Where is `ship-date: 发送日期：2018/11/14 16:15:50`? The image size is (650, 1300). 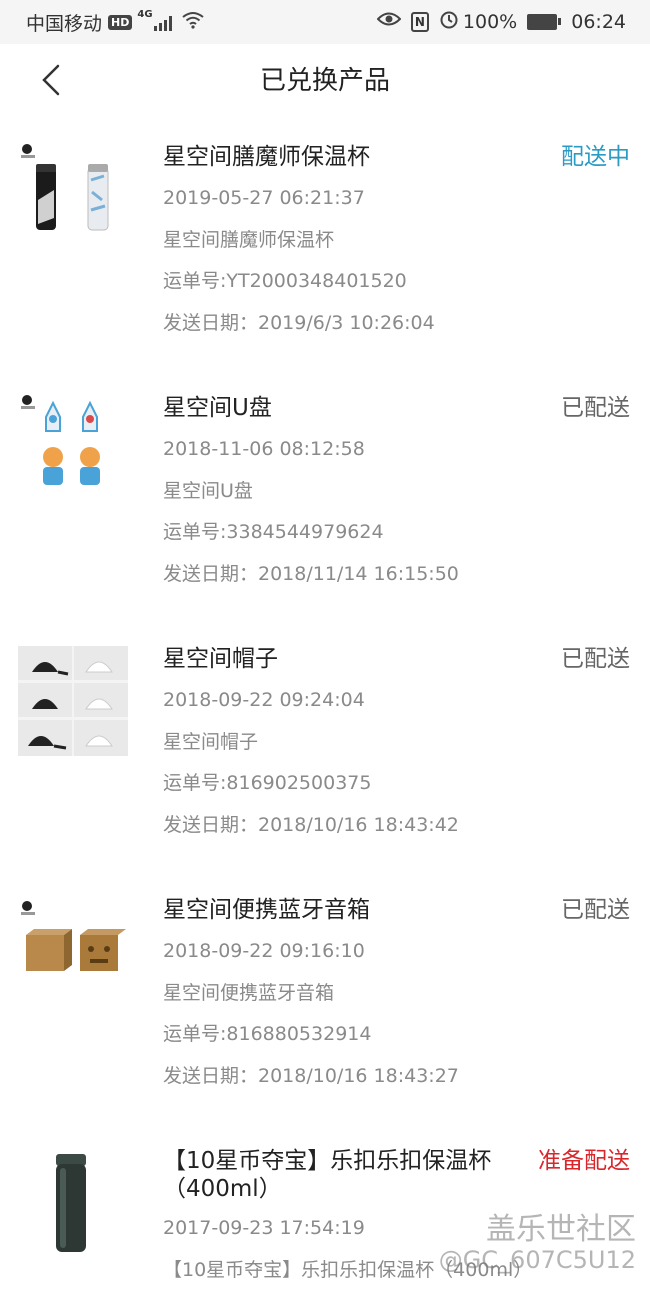 ship-date: 发送日期：2018/11/14 16:15:50 is located at coordinates (311, 574).